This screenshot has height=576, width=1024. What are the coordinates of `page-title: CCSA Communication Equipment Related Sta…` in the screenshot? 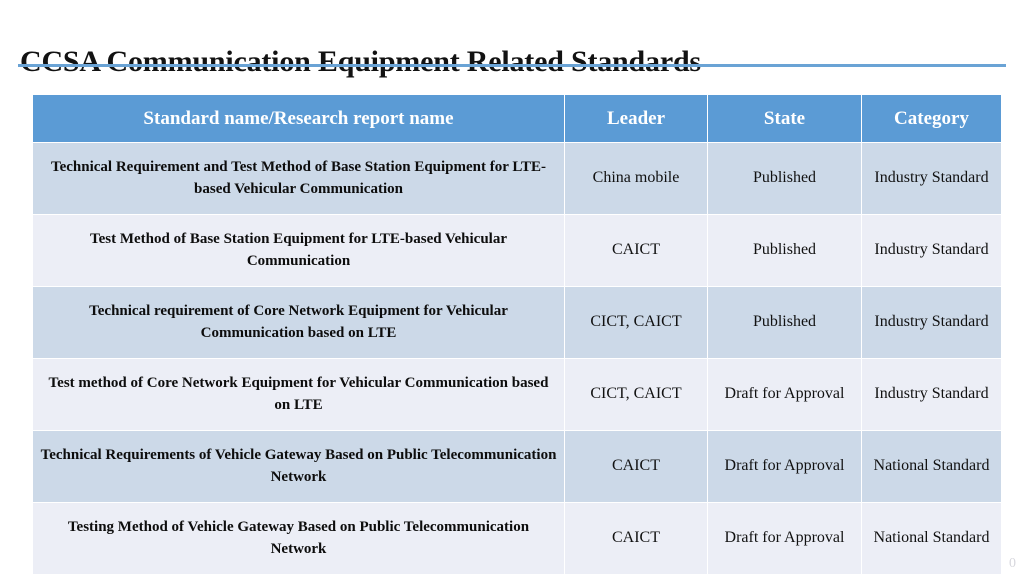 It's located at (360, 62).